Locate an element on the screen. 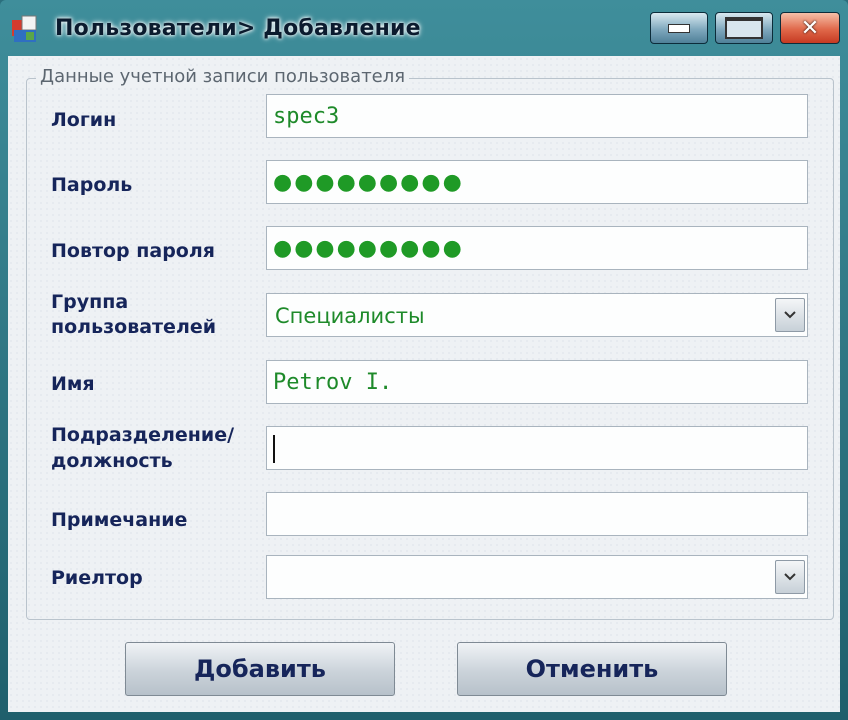 The width and height of the screenshot is (848, 720). text-cursor is located at coordinates (274, 449).